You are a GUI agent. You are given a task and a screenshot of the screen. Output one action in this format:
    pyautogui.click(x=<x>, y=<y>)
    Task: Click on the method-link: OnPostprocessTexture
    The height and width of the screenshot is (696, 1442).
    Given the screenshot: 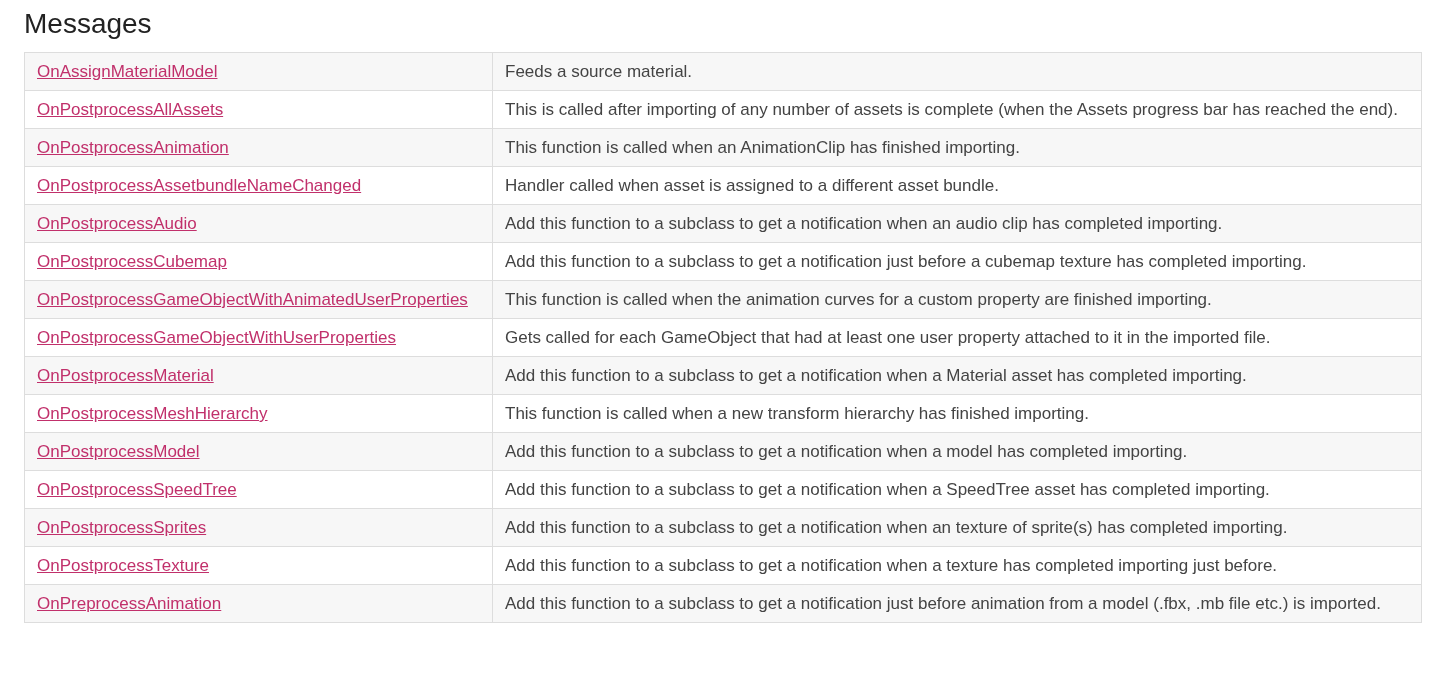 What is the action you would take?
    pyautogui.click(x=123, y=565)
    